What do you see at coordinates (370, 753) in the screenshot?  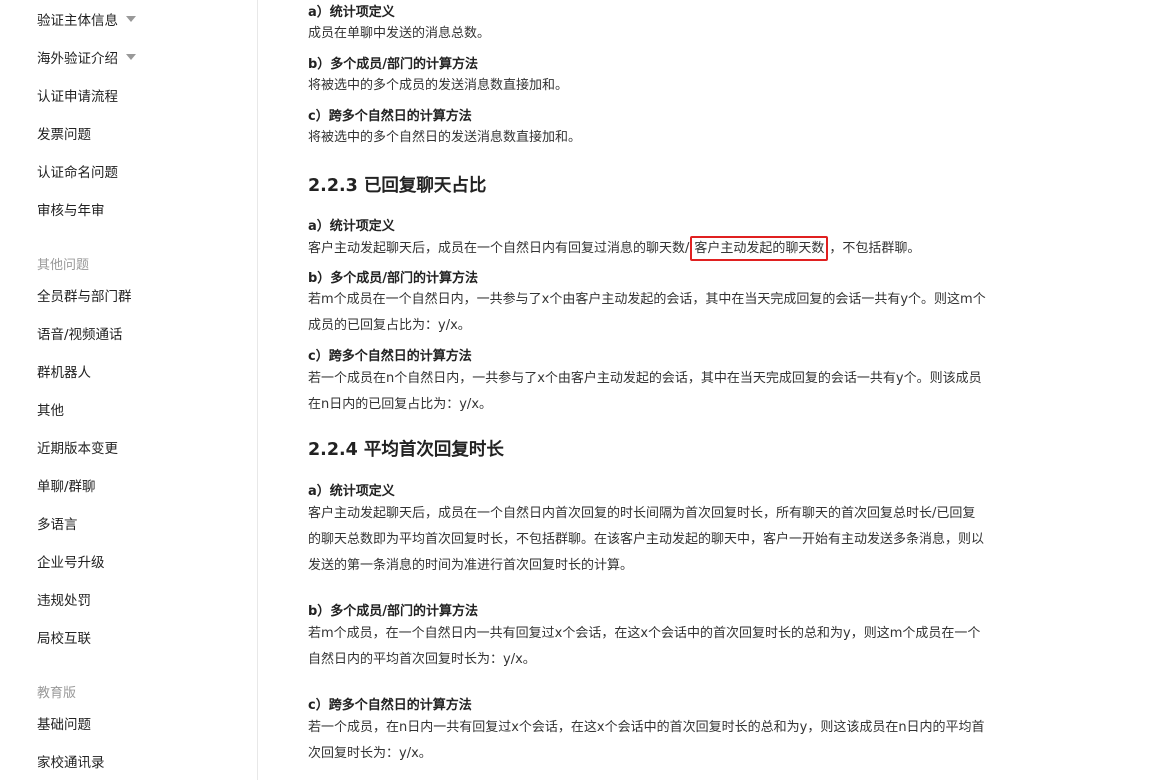 I see `paragraph: 次回复时长为：y/x。` at bounding box center [370, 753].